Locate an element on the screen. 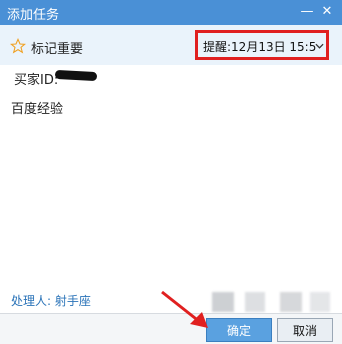 The height and width of the screenshot is (344, 342). mark-important-label: 标记重要 is located at coordinates (57, 47).